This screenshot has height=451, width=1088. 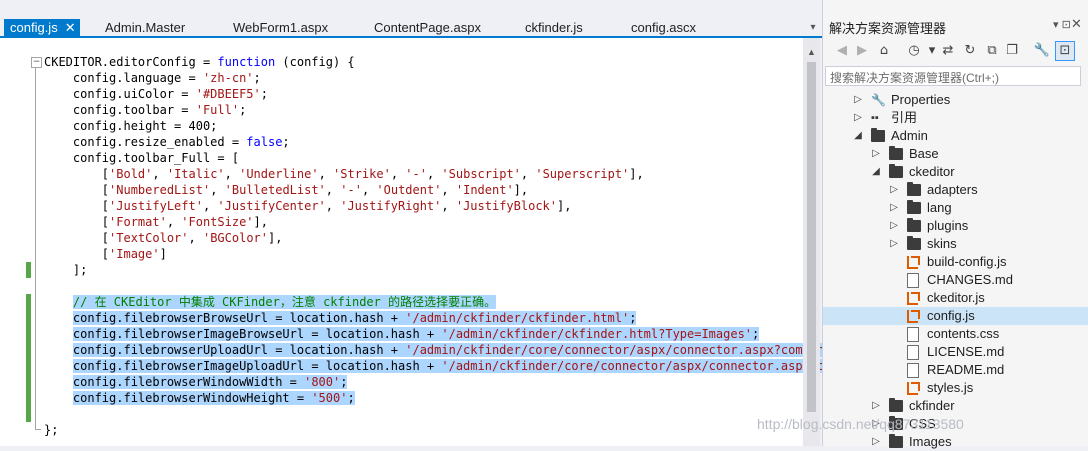 I want to click on tree-item-images: ▷ Images, so click(x=955, y=442).